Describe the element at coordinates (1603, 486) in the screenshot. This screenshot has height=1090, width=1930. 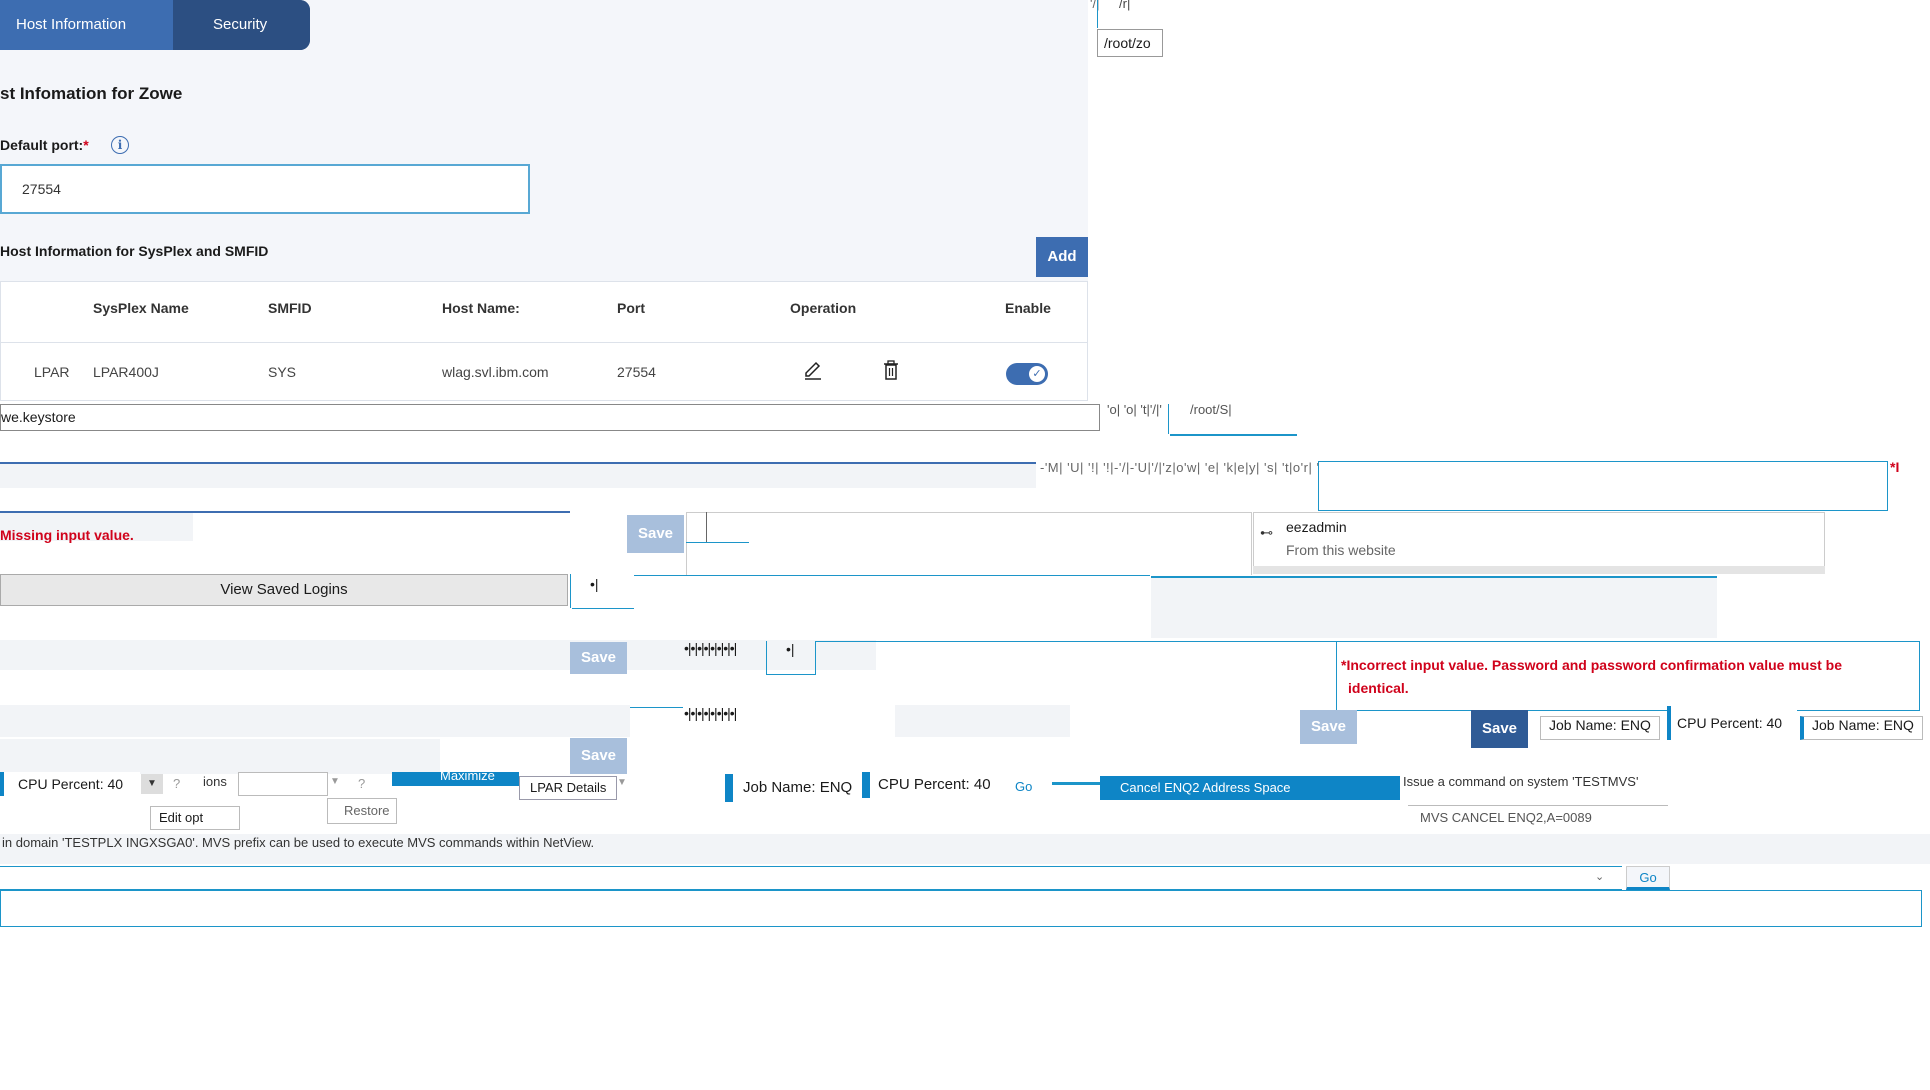
I see `password-field-wide` at that location.